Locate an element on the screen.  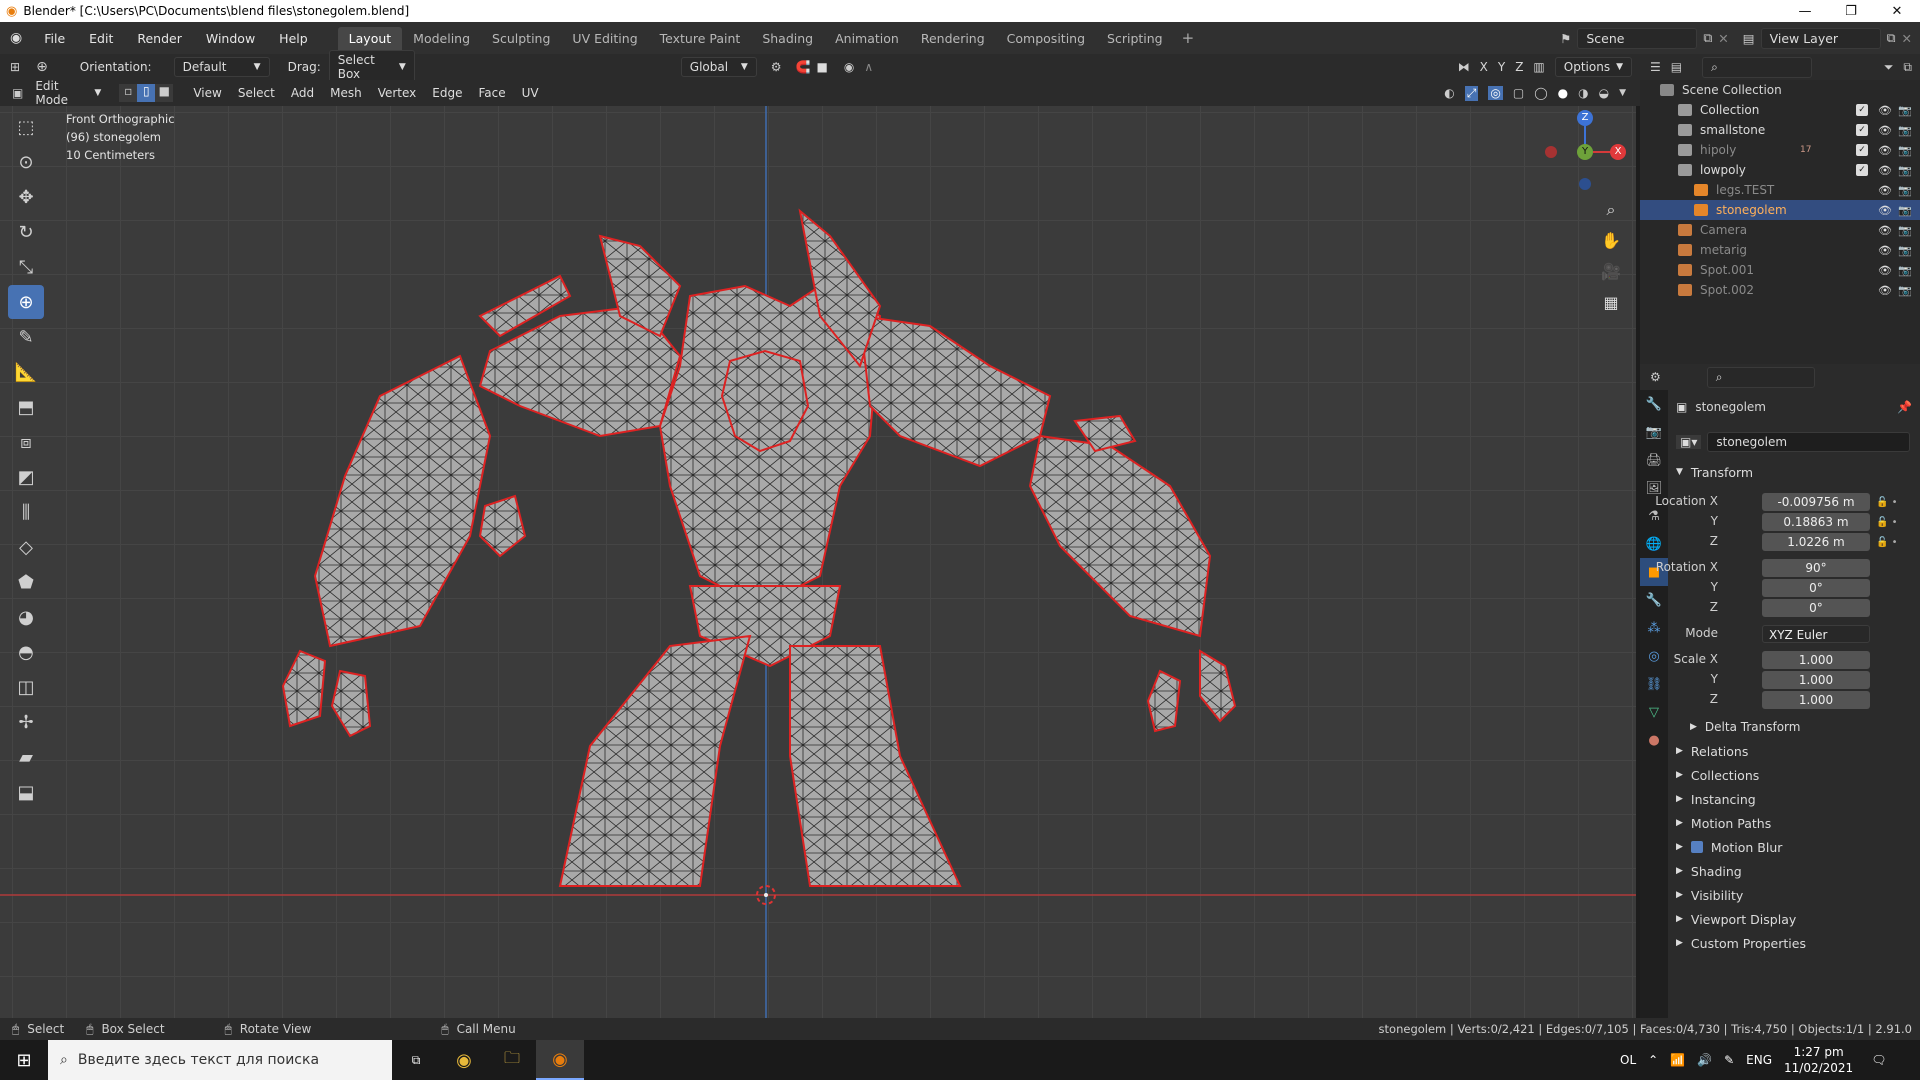
chrome-icon: ◉ is located at coordinates (464, 1060).